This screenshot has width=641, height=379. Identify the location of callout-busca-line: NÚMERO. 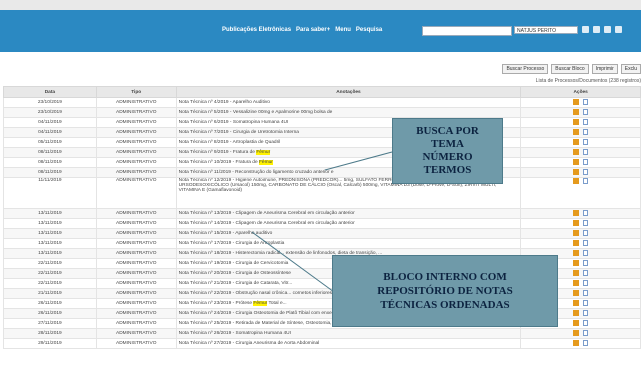
(447, 157).